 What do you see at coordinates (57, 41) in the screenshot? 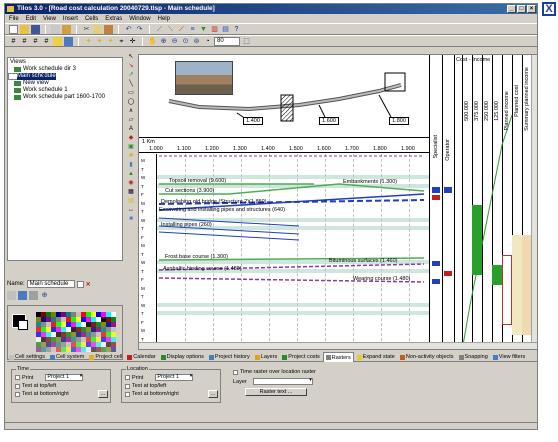
I see `layer-icon` at bounding box center [57, 41].